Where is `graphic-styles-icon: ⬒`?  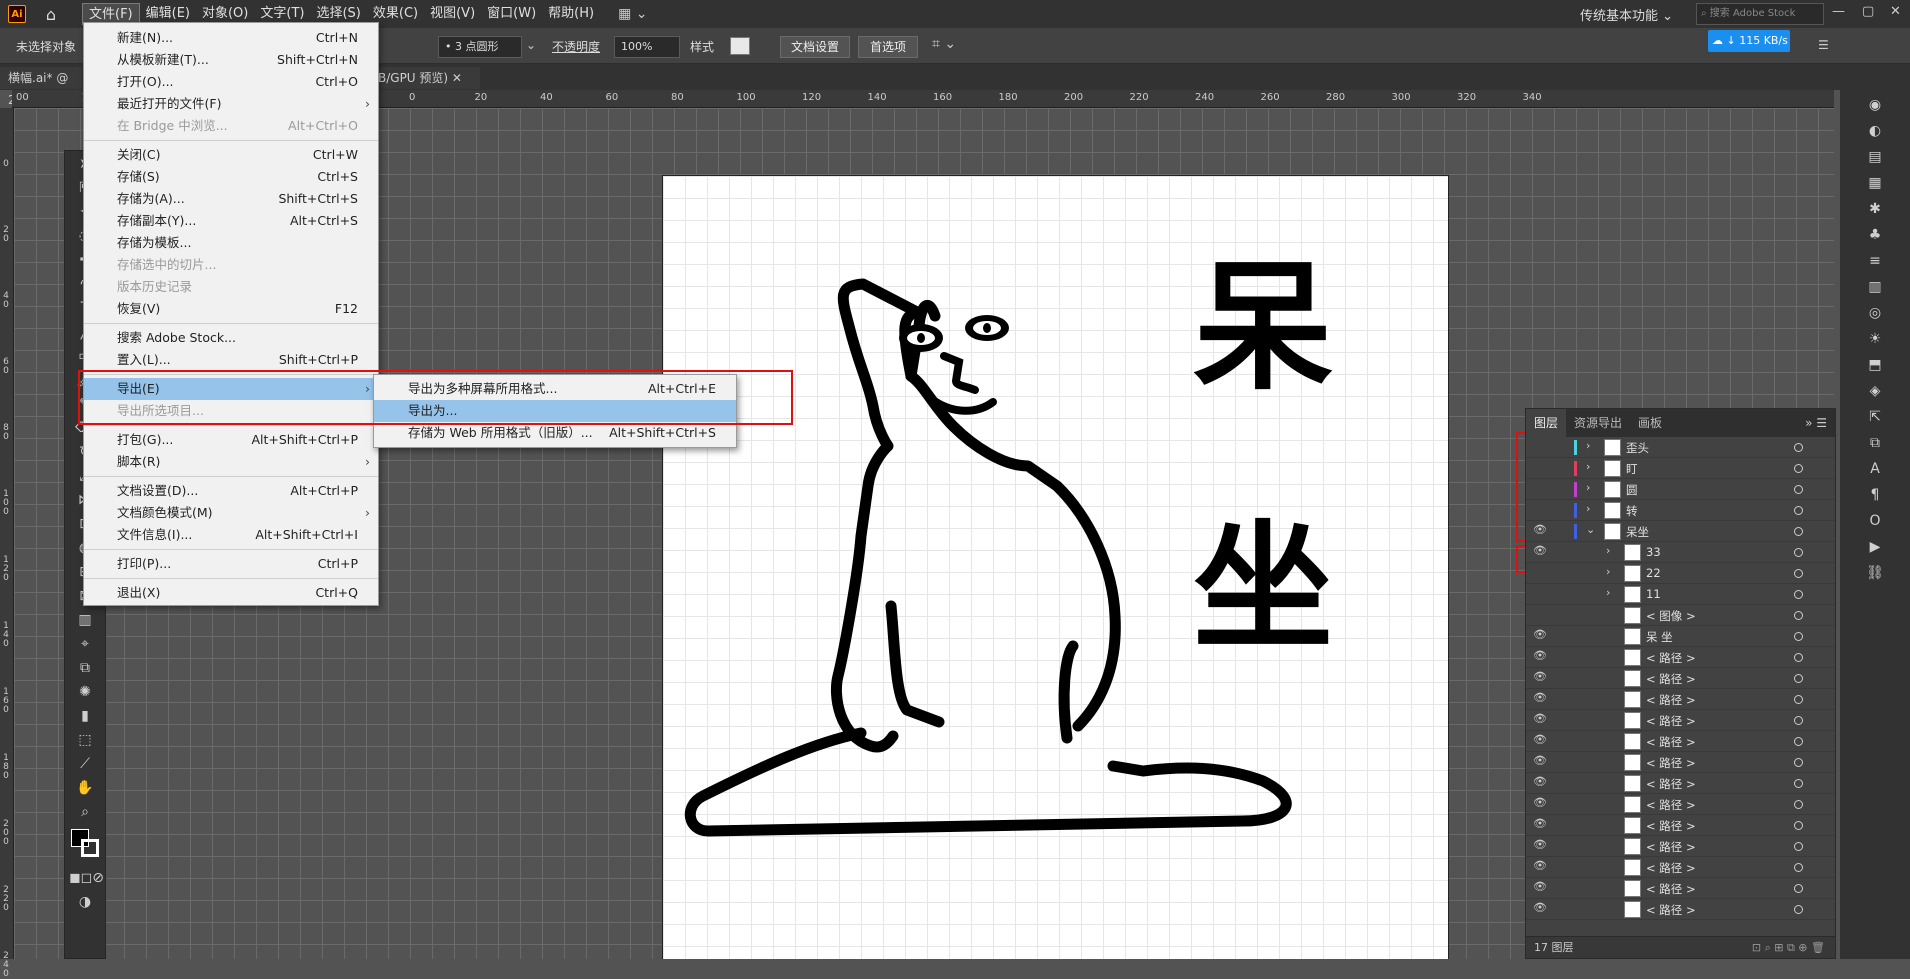
graphic-styles-icon: ⬒ is located at coordinates (1875, 365).